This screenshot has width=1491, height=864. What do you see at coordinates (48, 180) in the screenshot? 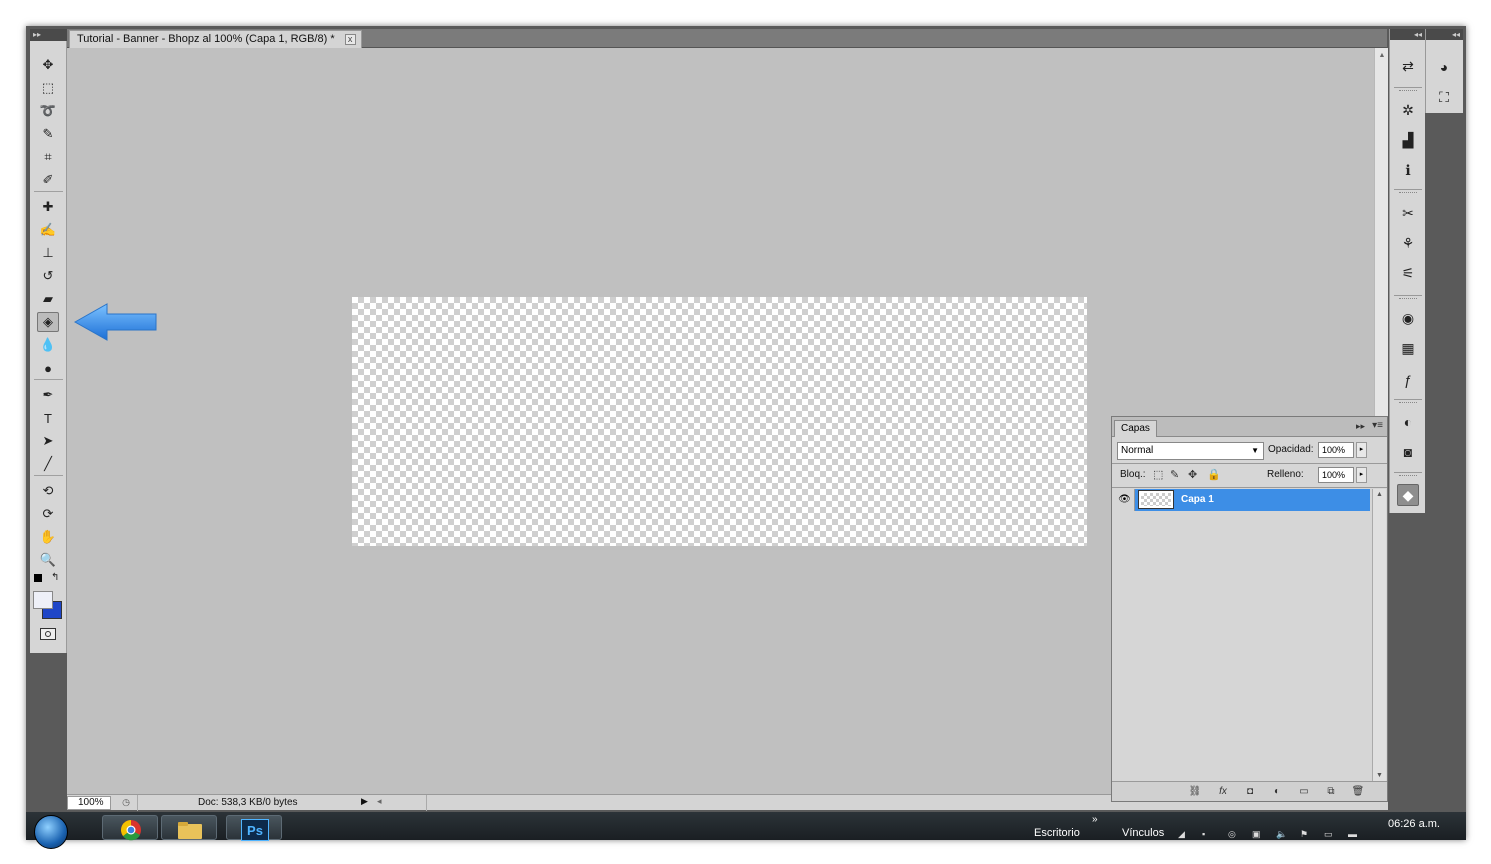
I see `eyedropper-tool: ✐` at bounding box center [48, 180].